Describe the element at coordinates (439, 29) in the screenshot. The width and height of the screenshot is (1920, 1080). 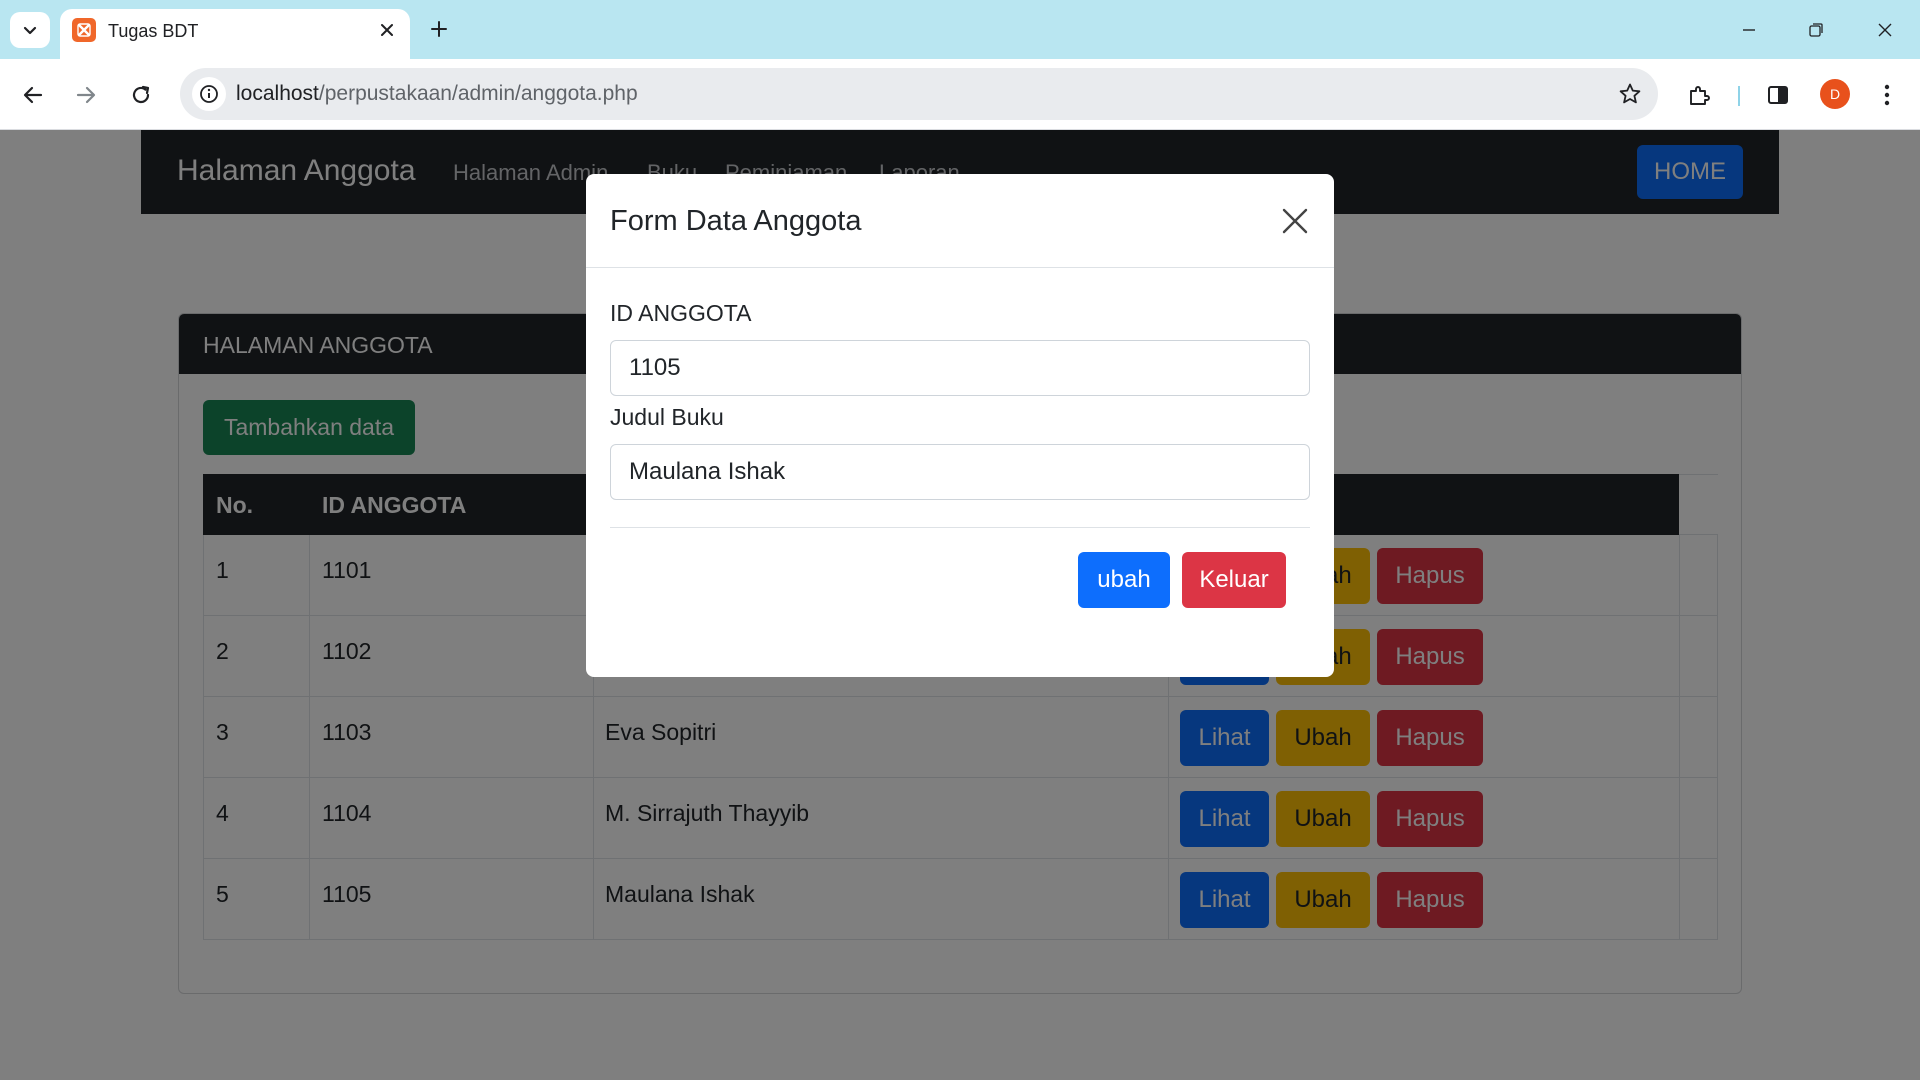
I see `new-tab-plus-icon` at that location.